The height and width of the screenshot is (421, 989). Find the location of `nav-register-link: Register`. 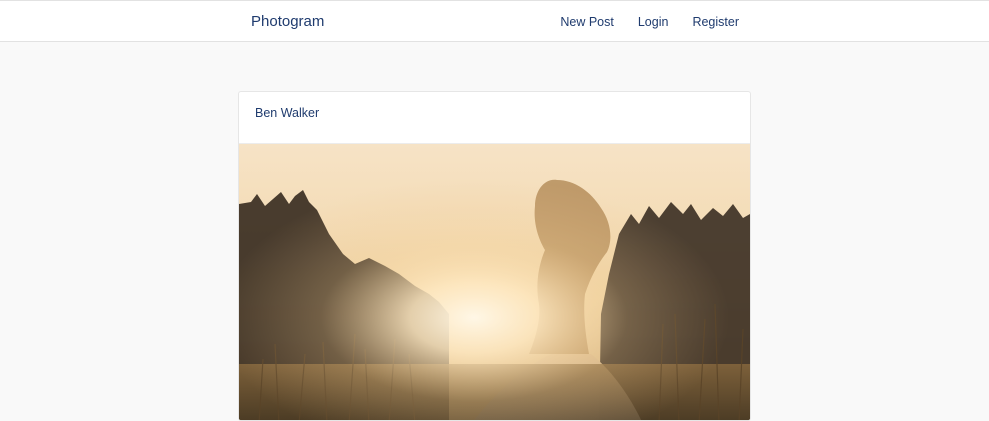

nav-register-link: Register is located at coordinates (715, 22).